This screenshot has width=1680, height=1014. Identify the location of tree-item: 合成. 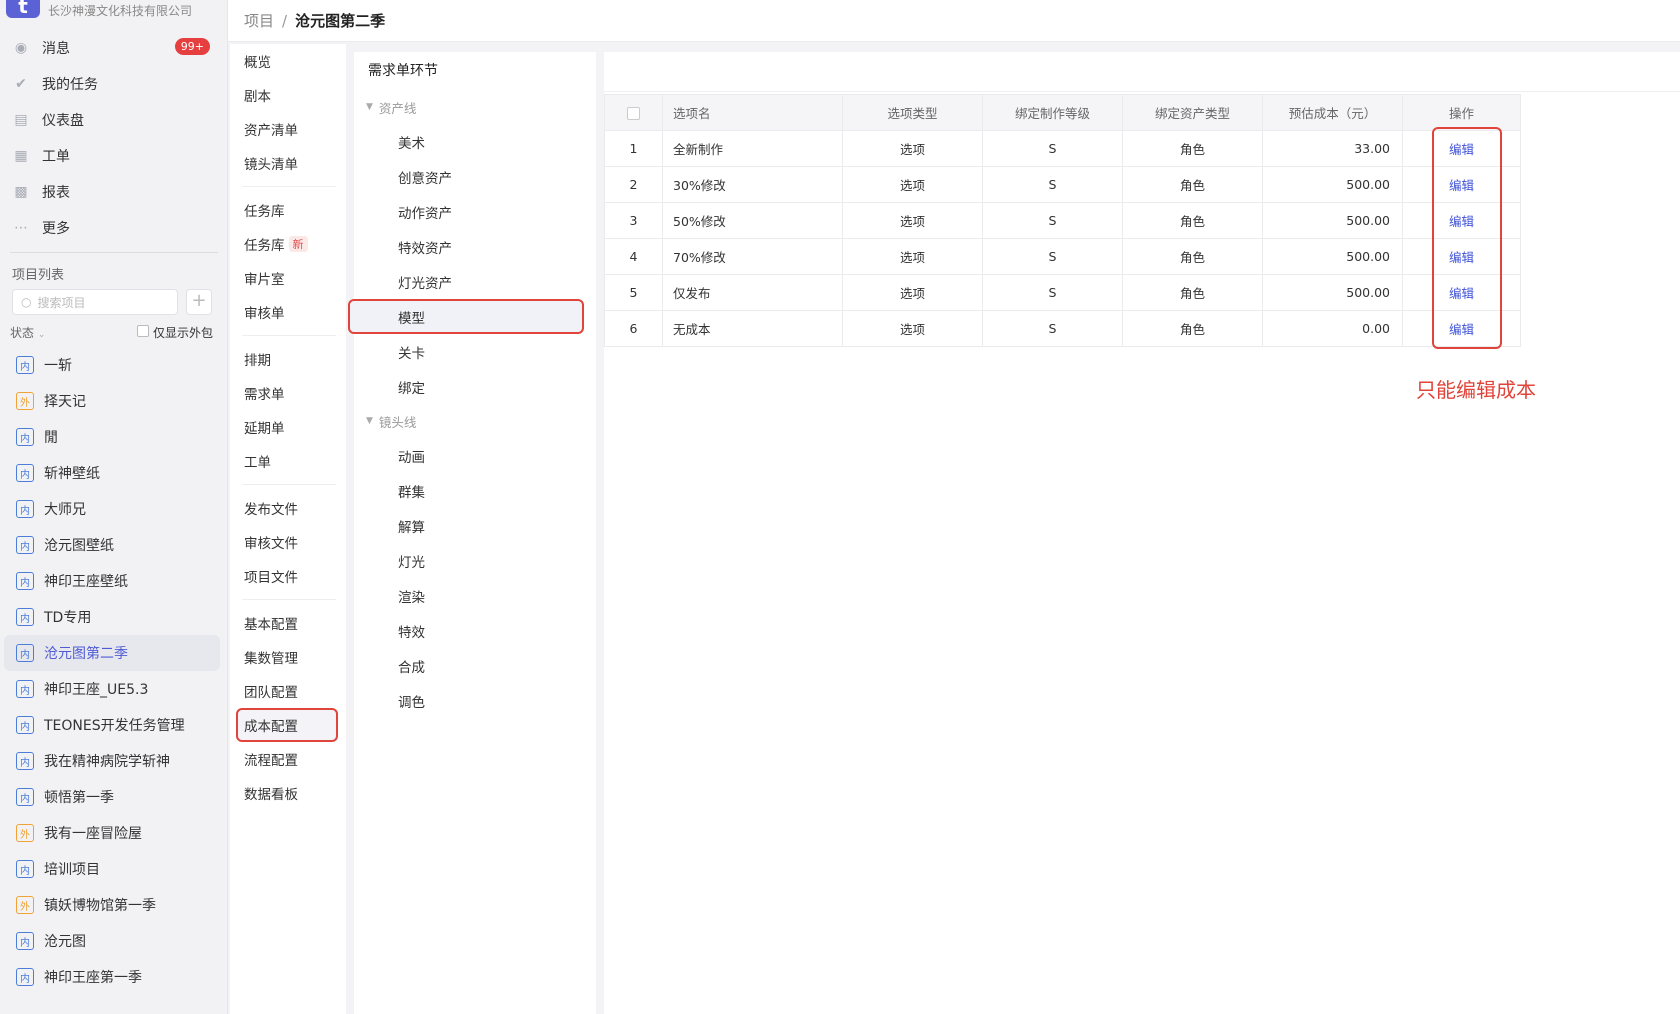
(475, 665).